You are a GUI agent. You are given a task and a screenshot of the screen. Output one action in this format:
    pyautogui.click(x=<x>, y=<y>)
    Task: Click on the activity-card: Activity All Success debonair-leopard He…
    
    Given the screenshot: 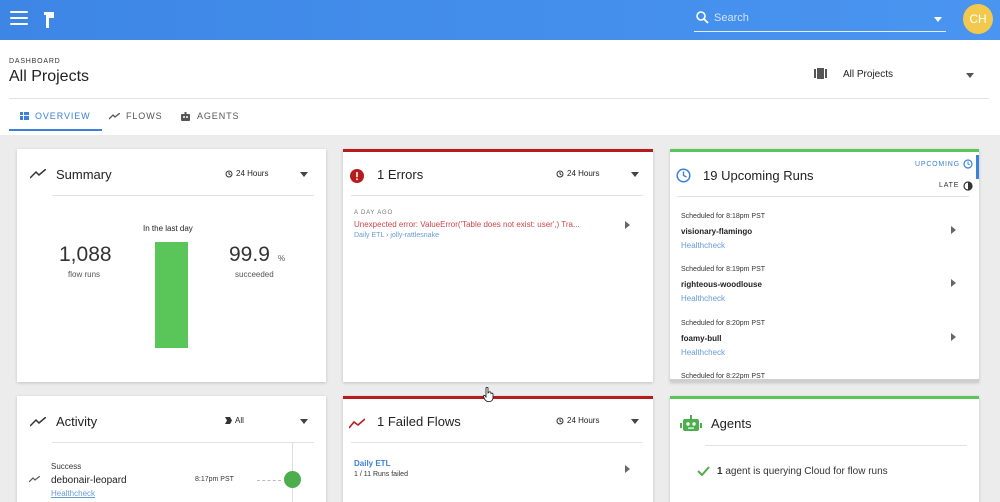 What is the action you would take?
    pyautogui.click(x=171, y=449)
    